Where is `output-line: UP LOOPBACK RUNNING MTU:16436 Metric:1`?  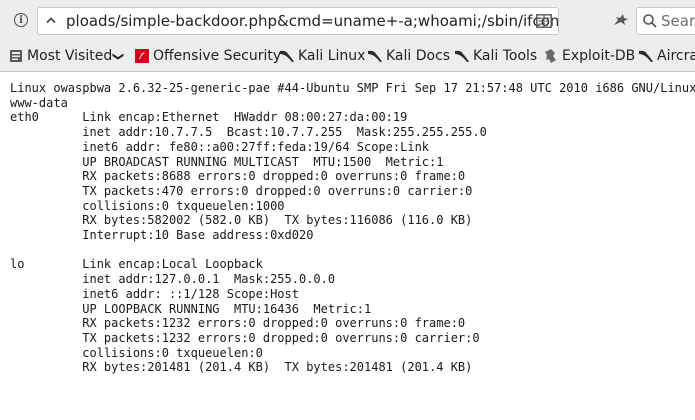 output-line: UP LOOPBACK RUNNING MTU:16436 Metric:1 is located at coordinates (191, 308).